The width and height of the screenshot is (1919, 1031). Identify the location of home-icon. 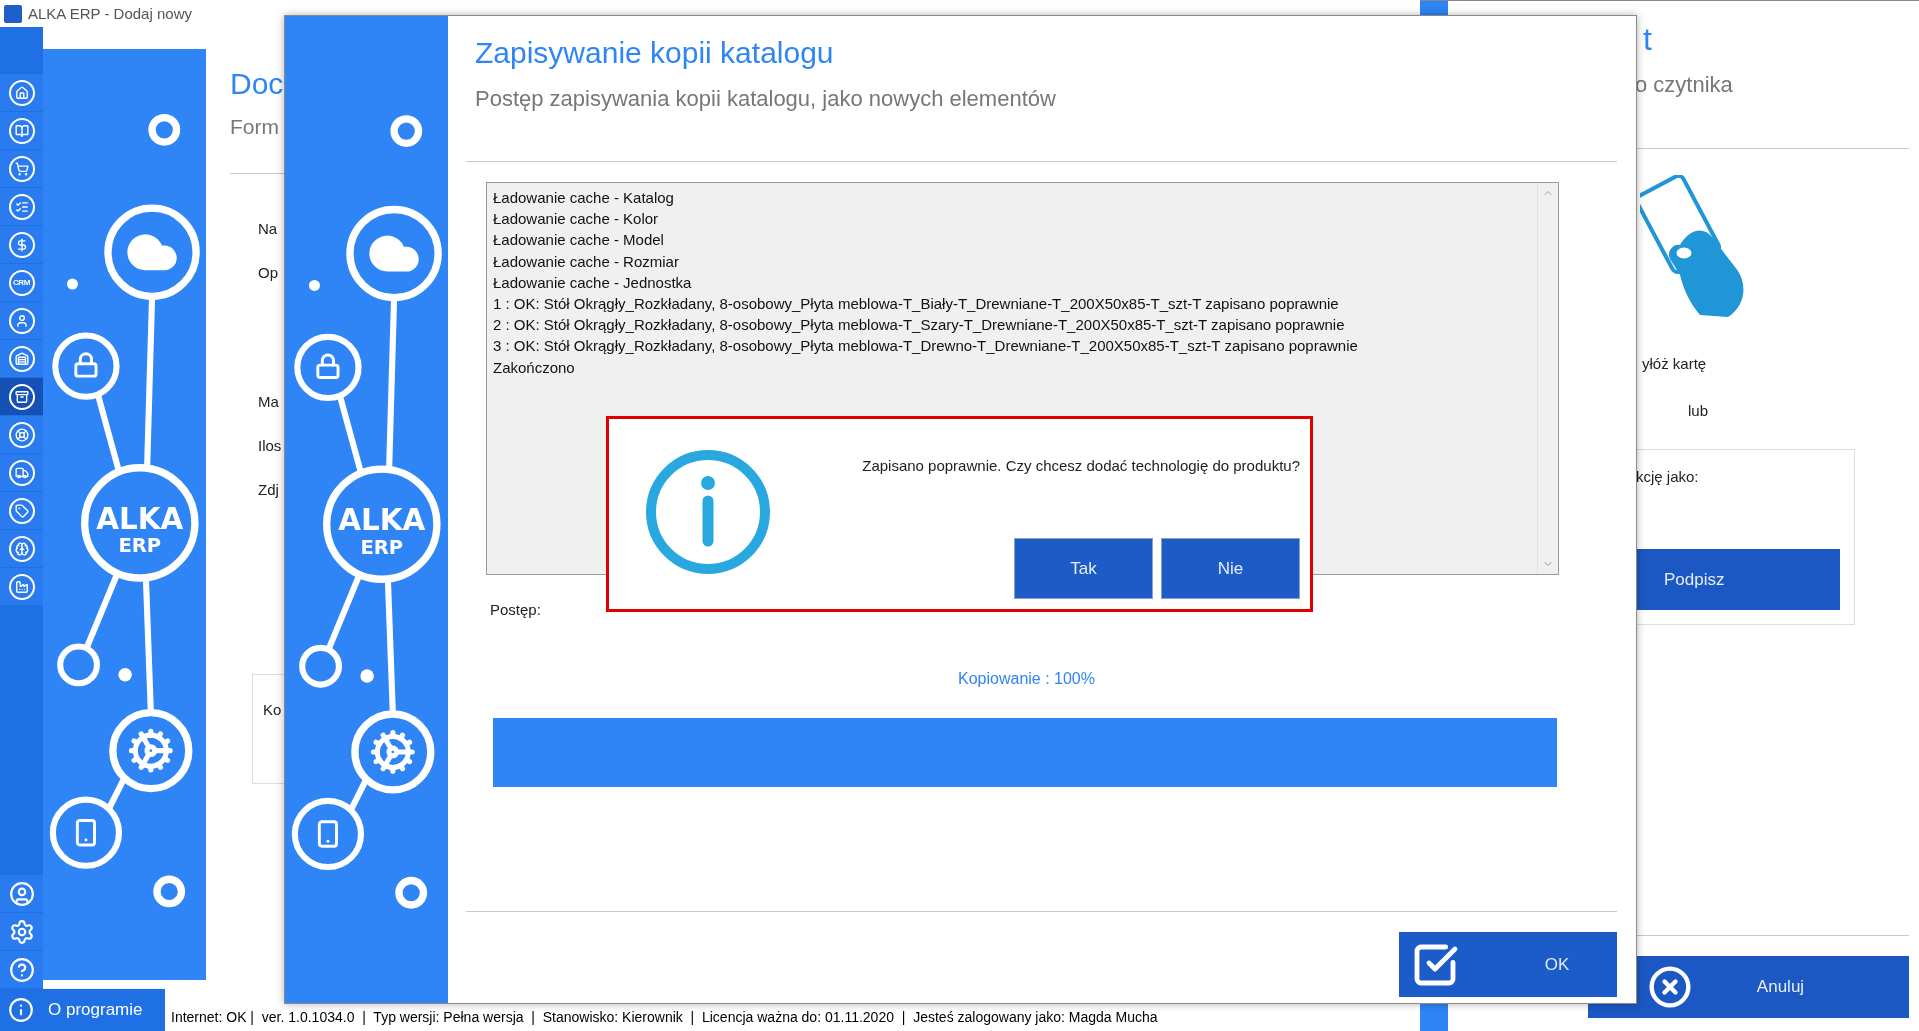
(21, 92).